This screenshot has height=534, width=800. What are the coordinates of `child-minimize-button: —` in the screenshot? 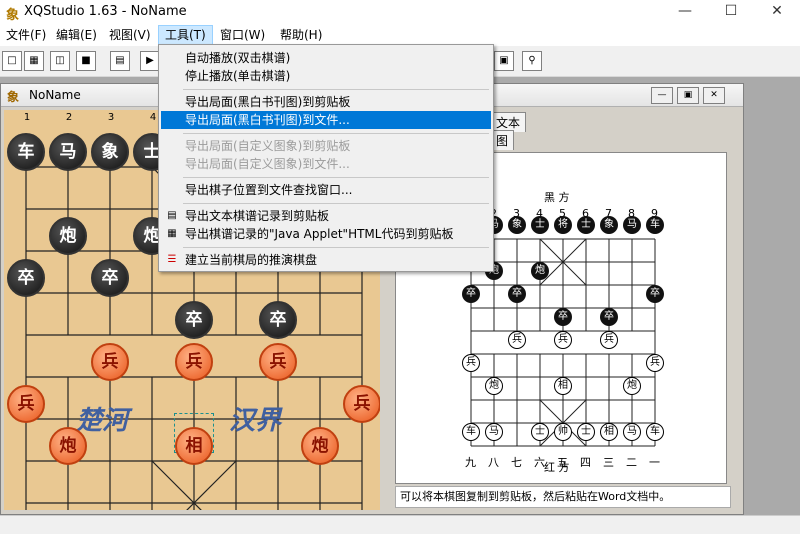 It's located at (662, 95).